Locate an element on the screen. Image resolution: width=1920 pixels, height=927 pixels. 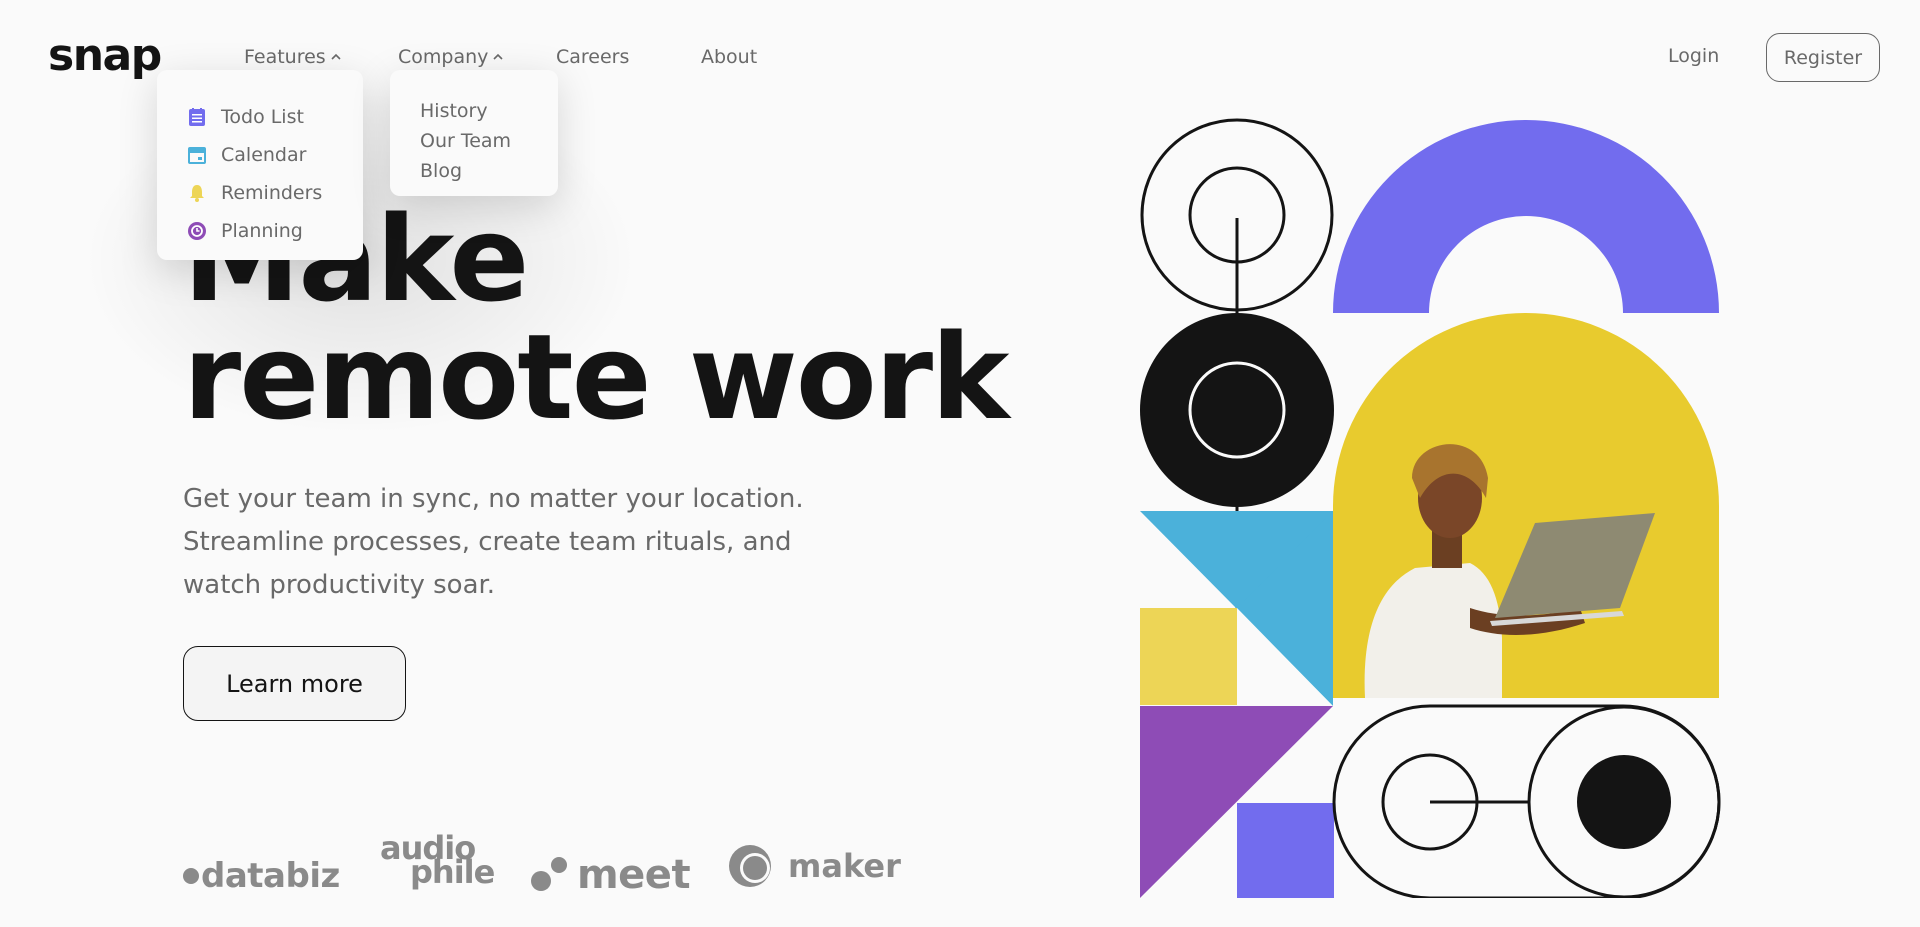
bell-icon is located at coordinates (197, 193).